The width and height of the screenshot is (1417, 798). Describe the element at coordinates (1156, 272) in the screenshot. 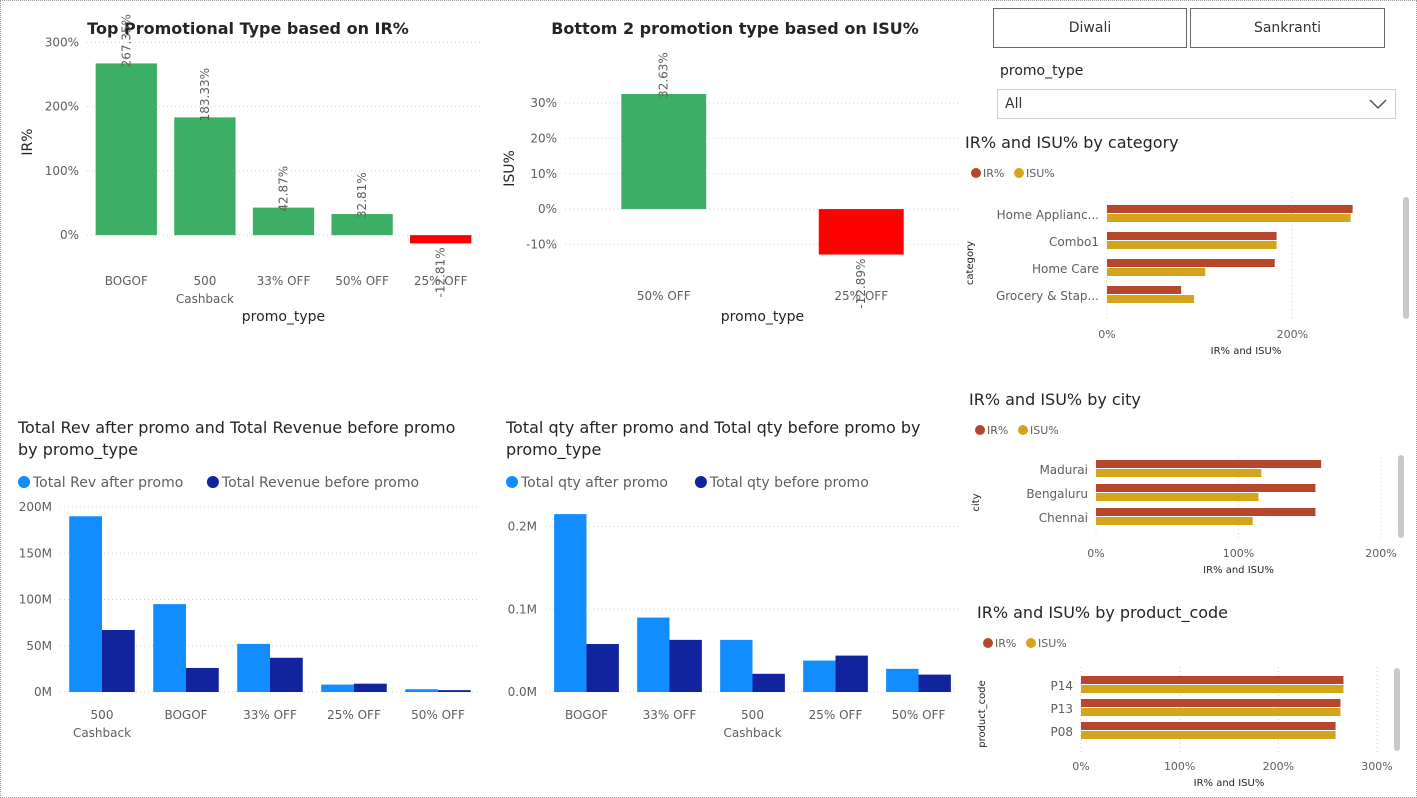

I see `bar-home-care-isu` at that location.